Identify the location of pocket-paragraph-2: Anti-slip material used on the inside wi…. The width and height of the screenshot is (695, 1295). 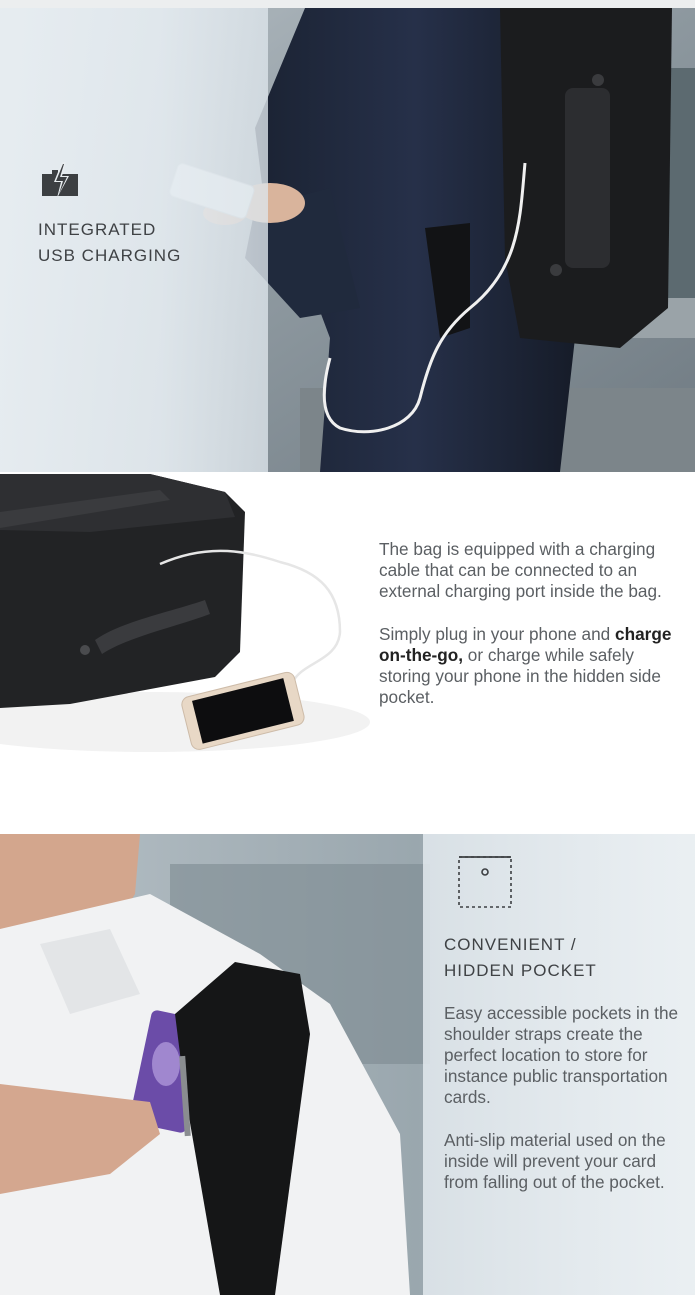
(555, 1161).